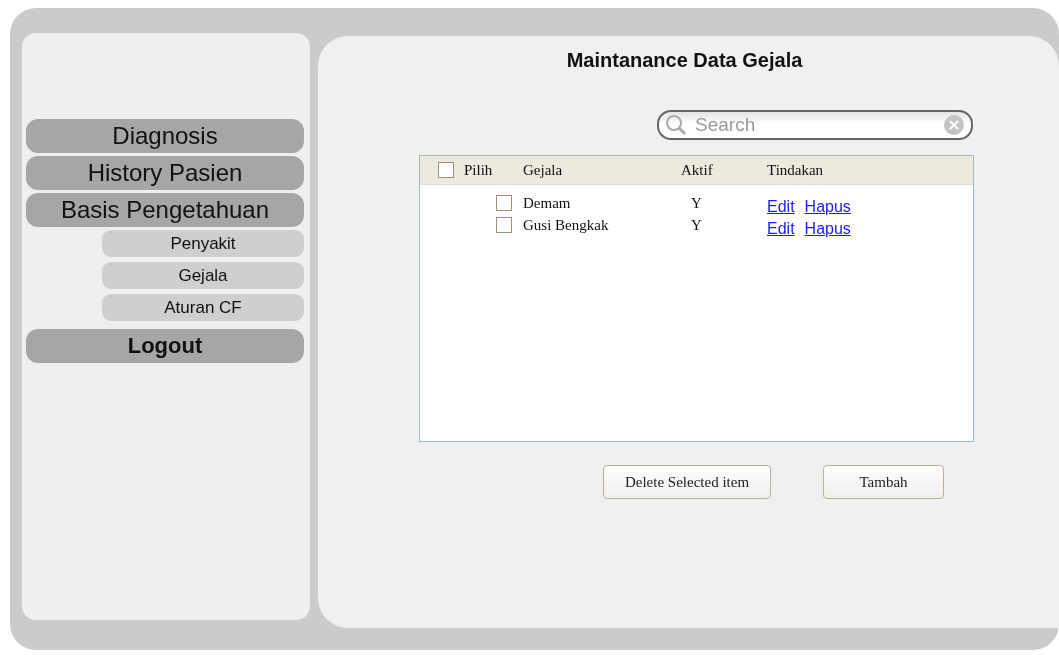 The height and width of the screenshot is (655, 1059). I want to click on column-header: Tindakan, so click(795, 169).